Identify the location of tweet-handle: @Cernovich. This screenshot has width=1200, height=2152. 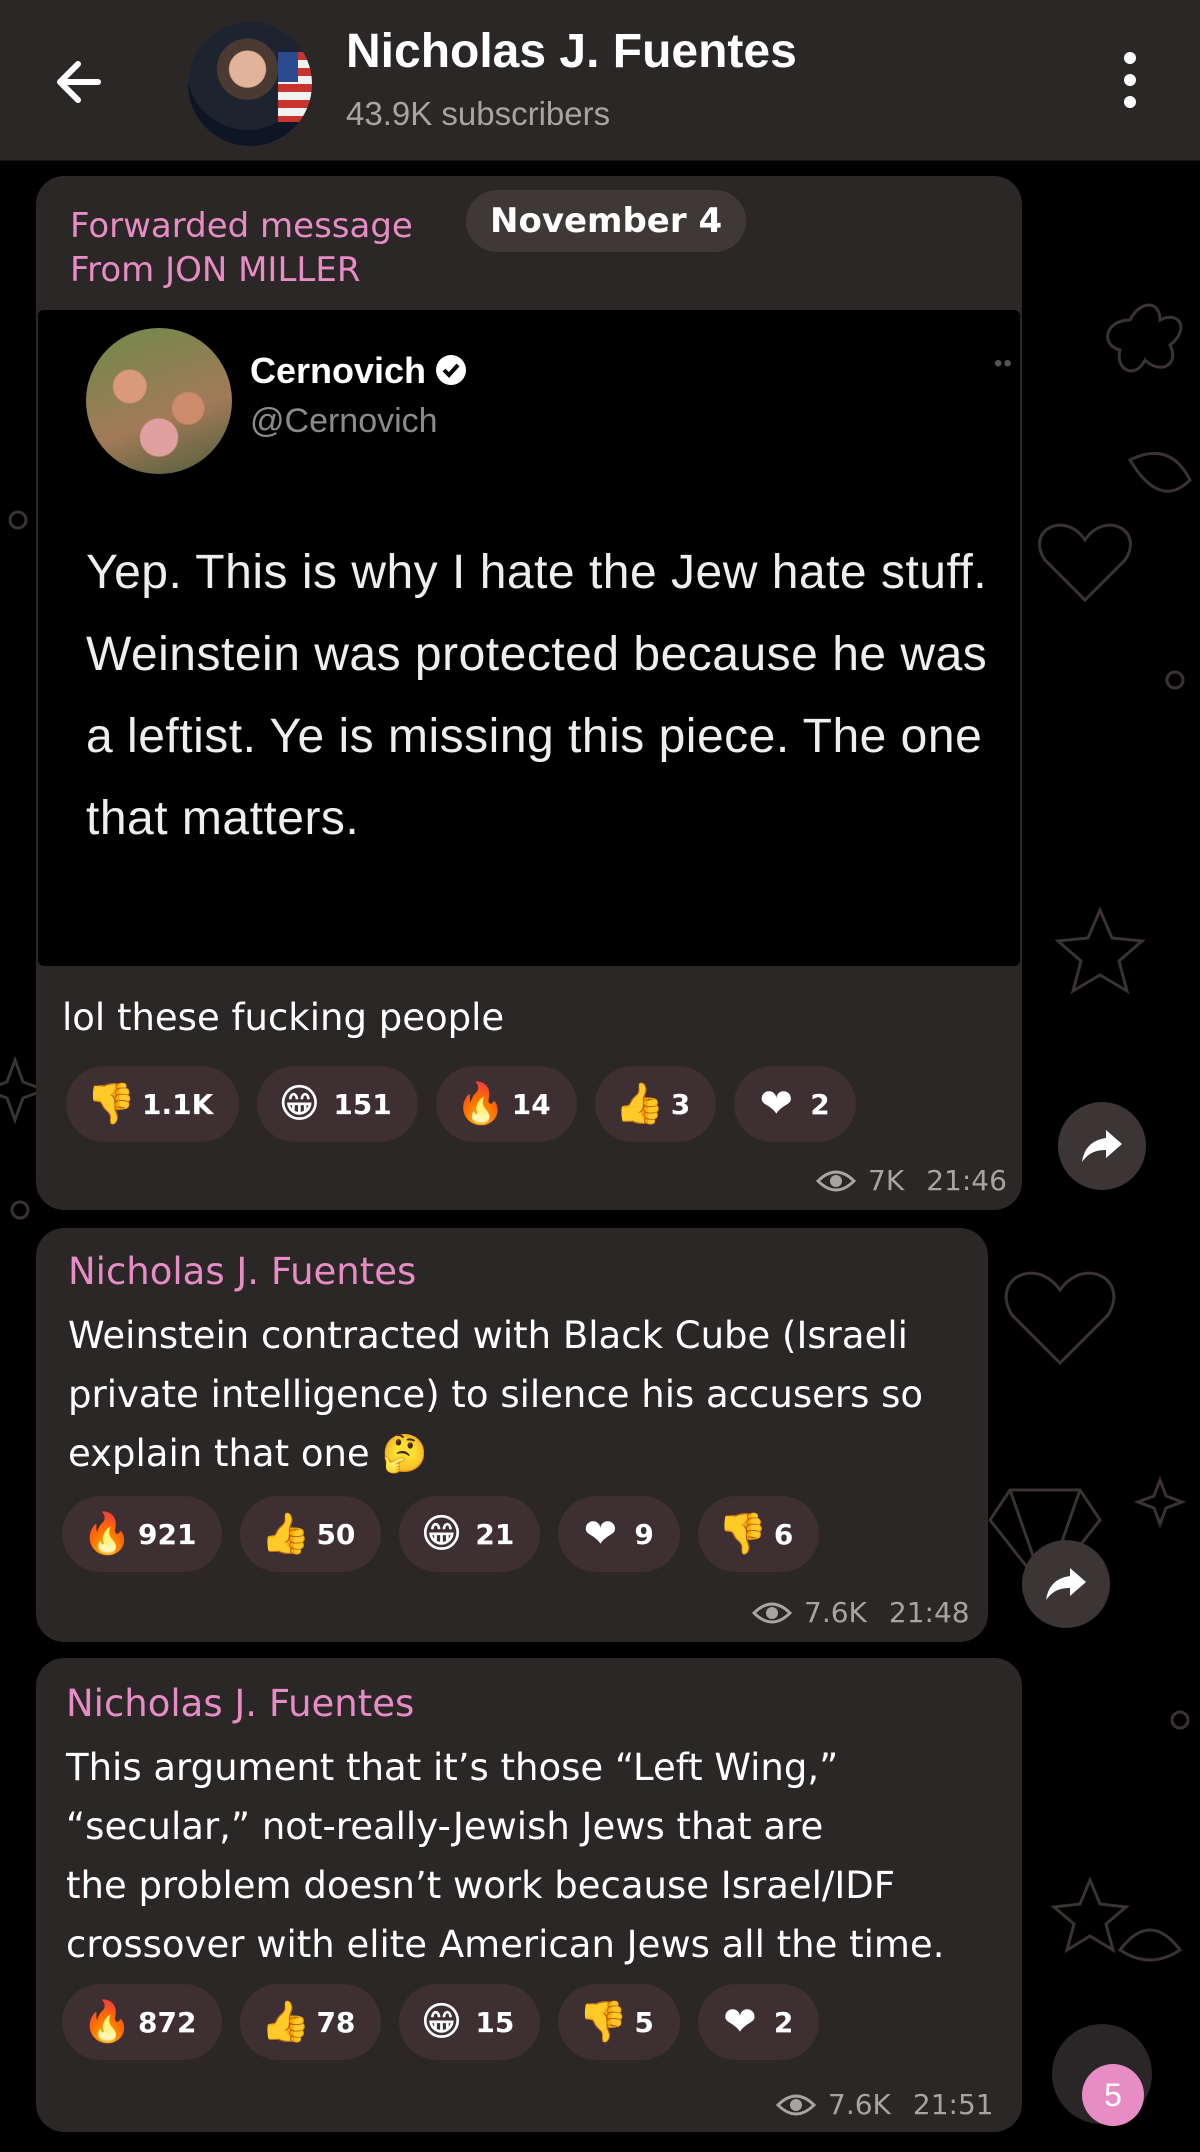
(344, 421).